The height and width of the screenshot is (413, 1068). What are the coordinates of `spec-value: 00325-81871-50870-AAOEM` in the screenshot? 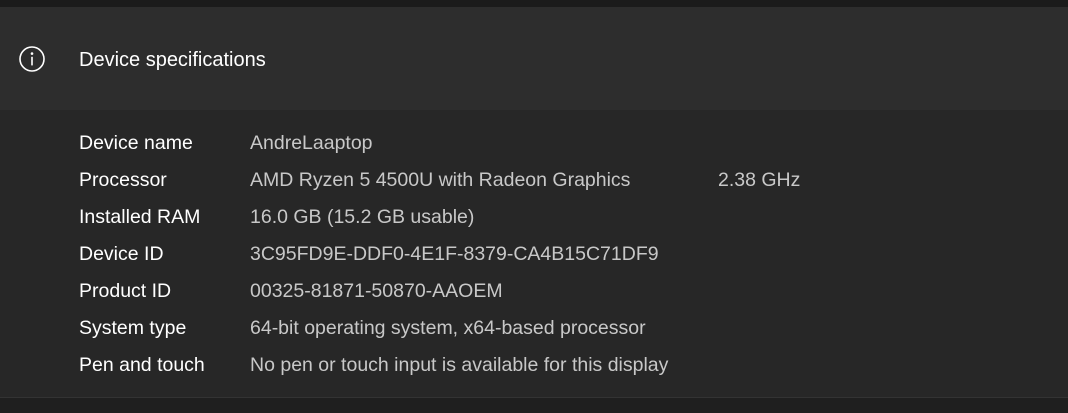 It's located at (376, 291).